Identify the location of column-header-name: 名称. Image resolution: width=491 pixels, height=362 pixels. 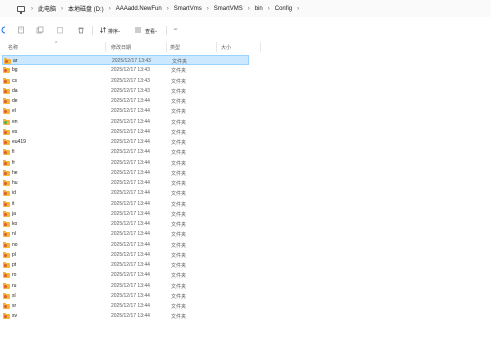
(13, 47).